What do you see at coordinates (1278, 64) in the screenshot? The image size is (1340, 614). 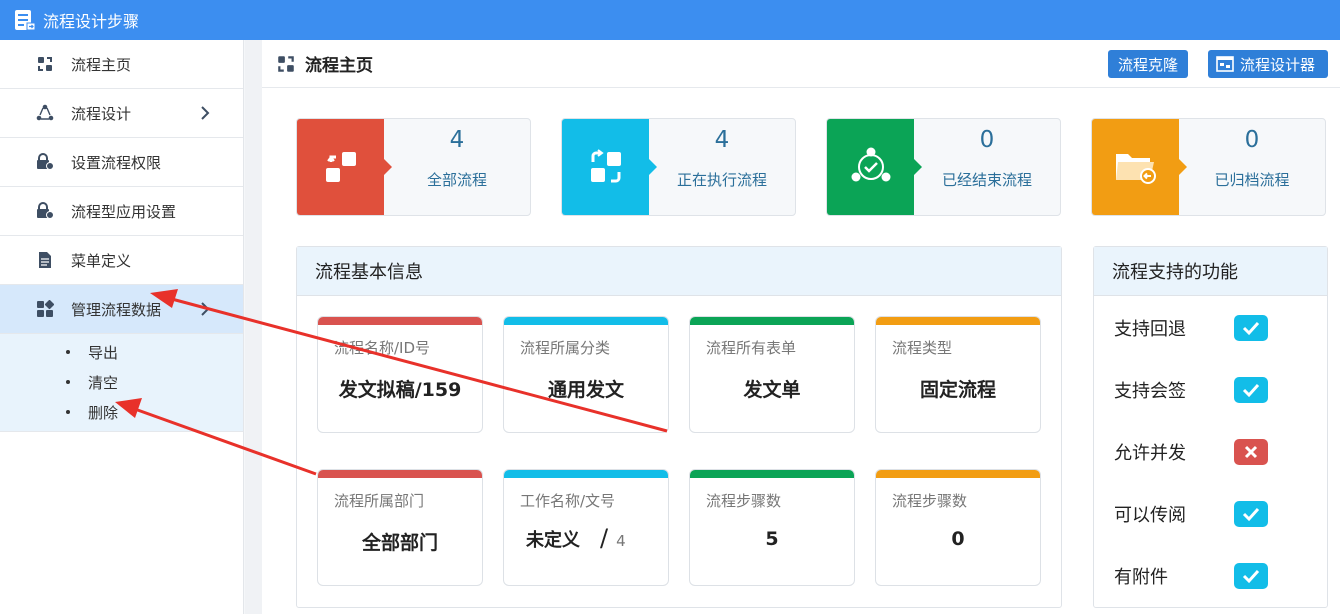 I see `designer-button-label: 流程设计器` at bounding box center [1278, 64].